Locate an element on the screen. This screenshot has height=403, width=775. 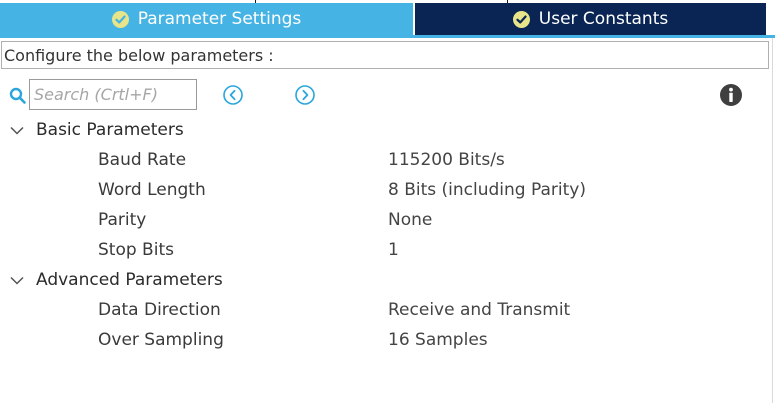
param-row-data-direction: Data Direction Receive and Transmit is located at coordinates (387, 311).